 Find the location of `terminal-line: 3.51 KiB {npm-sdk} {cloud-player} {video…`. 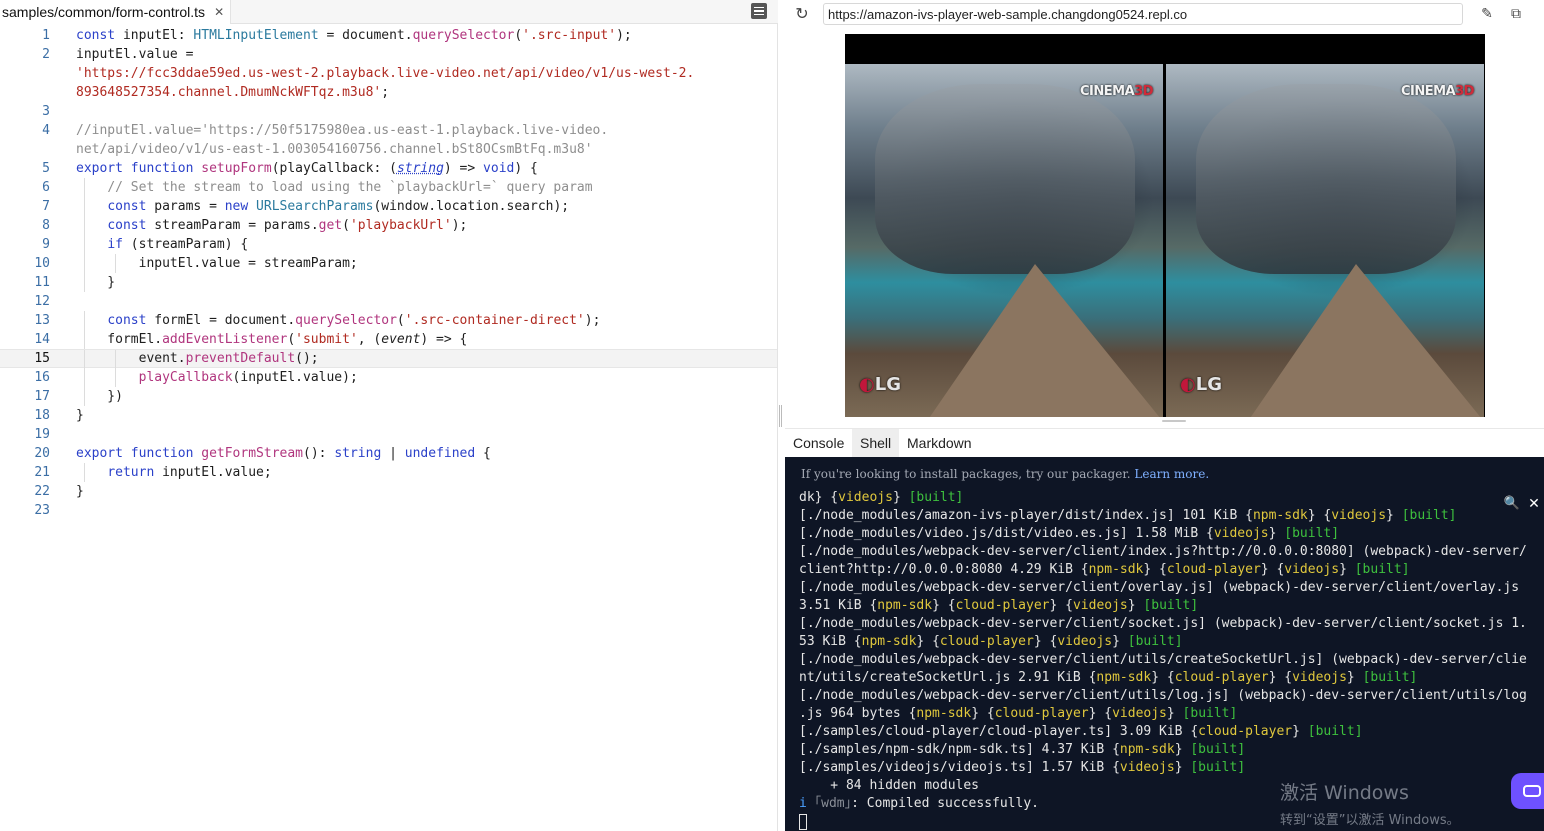

terminal-line: 3.51 KiB {npm-sdk} {cloud-player} {video… is located at coordinates (999, 605).